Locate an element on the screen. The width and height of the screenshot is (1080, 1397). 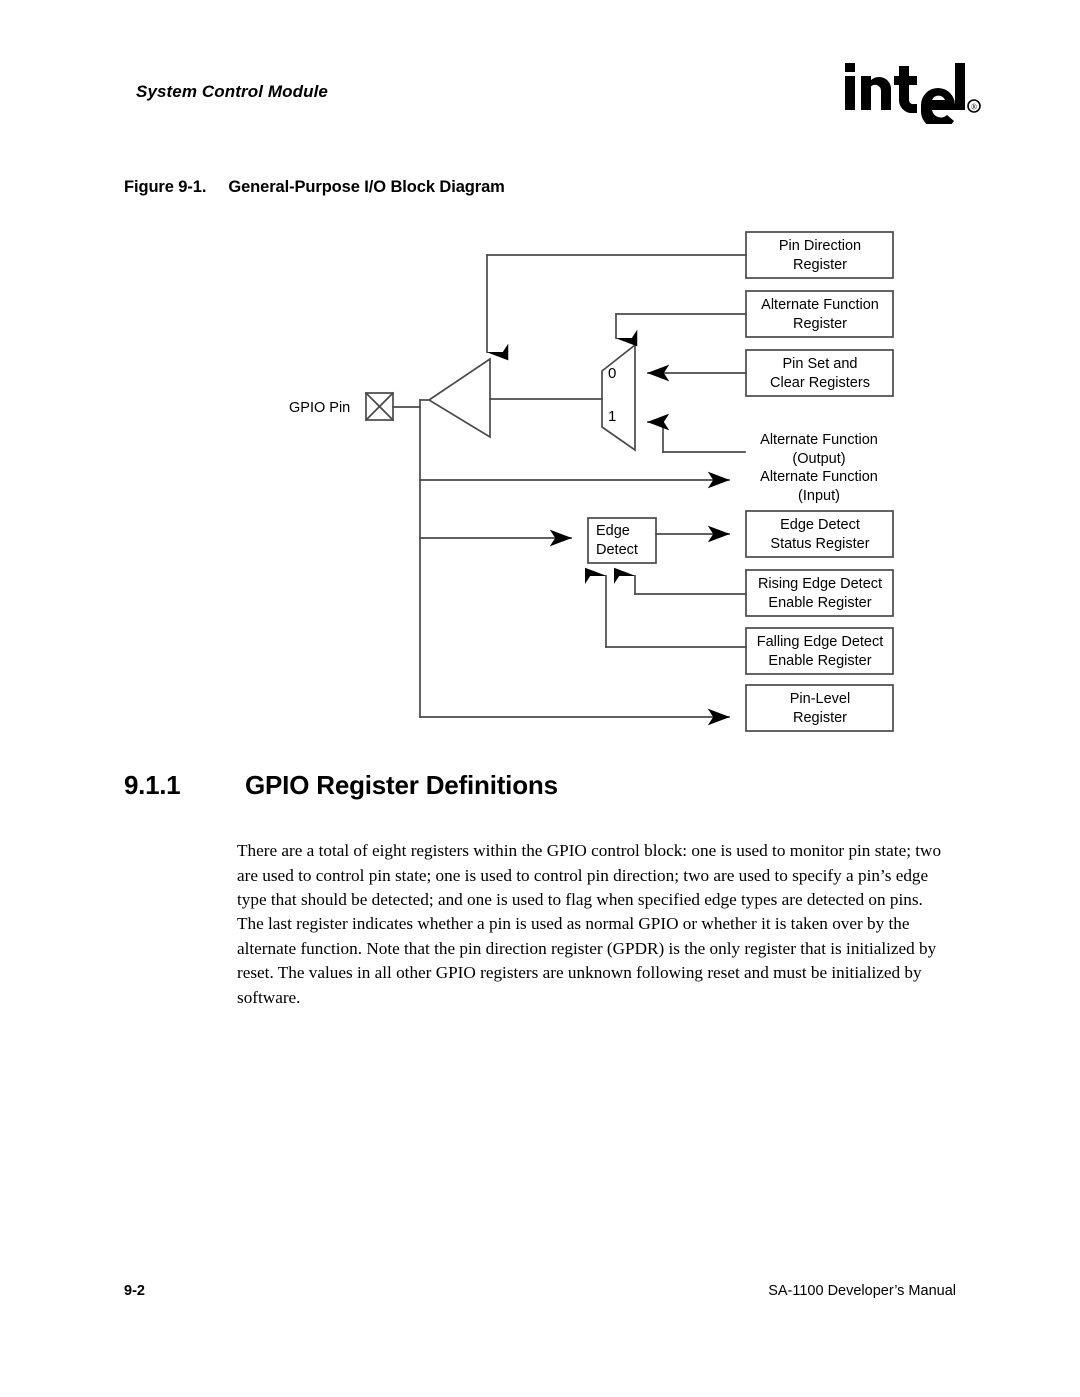
section-heading: 9.1.1 GPIO Register Definitions is located at coordinates (524, 788).